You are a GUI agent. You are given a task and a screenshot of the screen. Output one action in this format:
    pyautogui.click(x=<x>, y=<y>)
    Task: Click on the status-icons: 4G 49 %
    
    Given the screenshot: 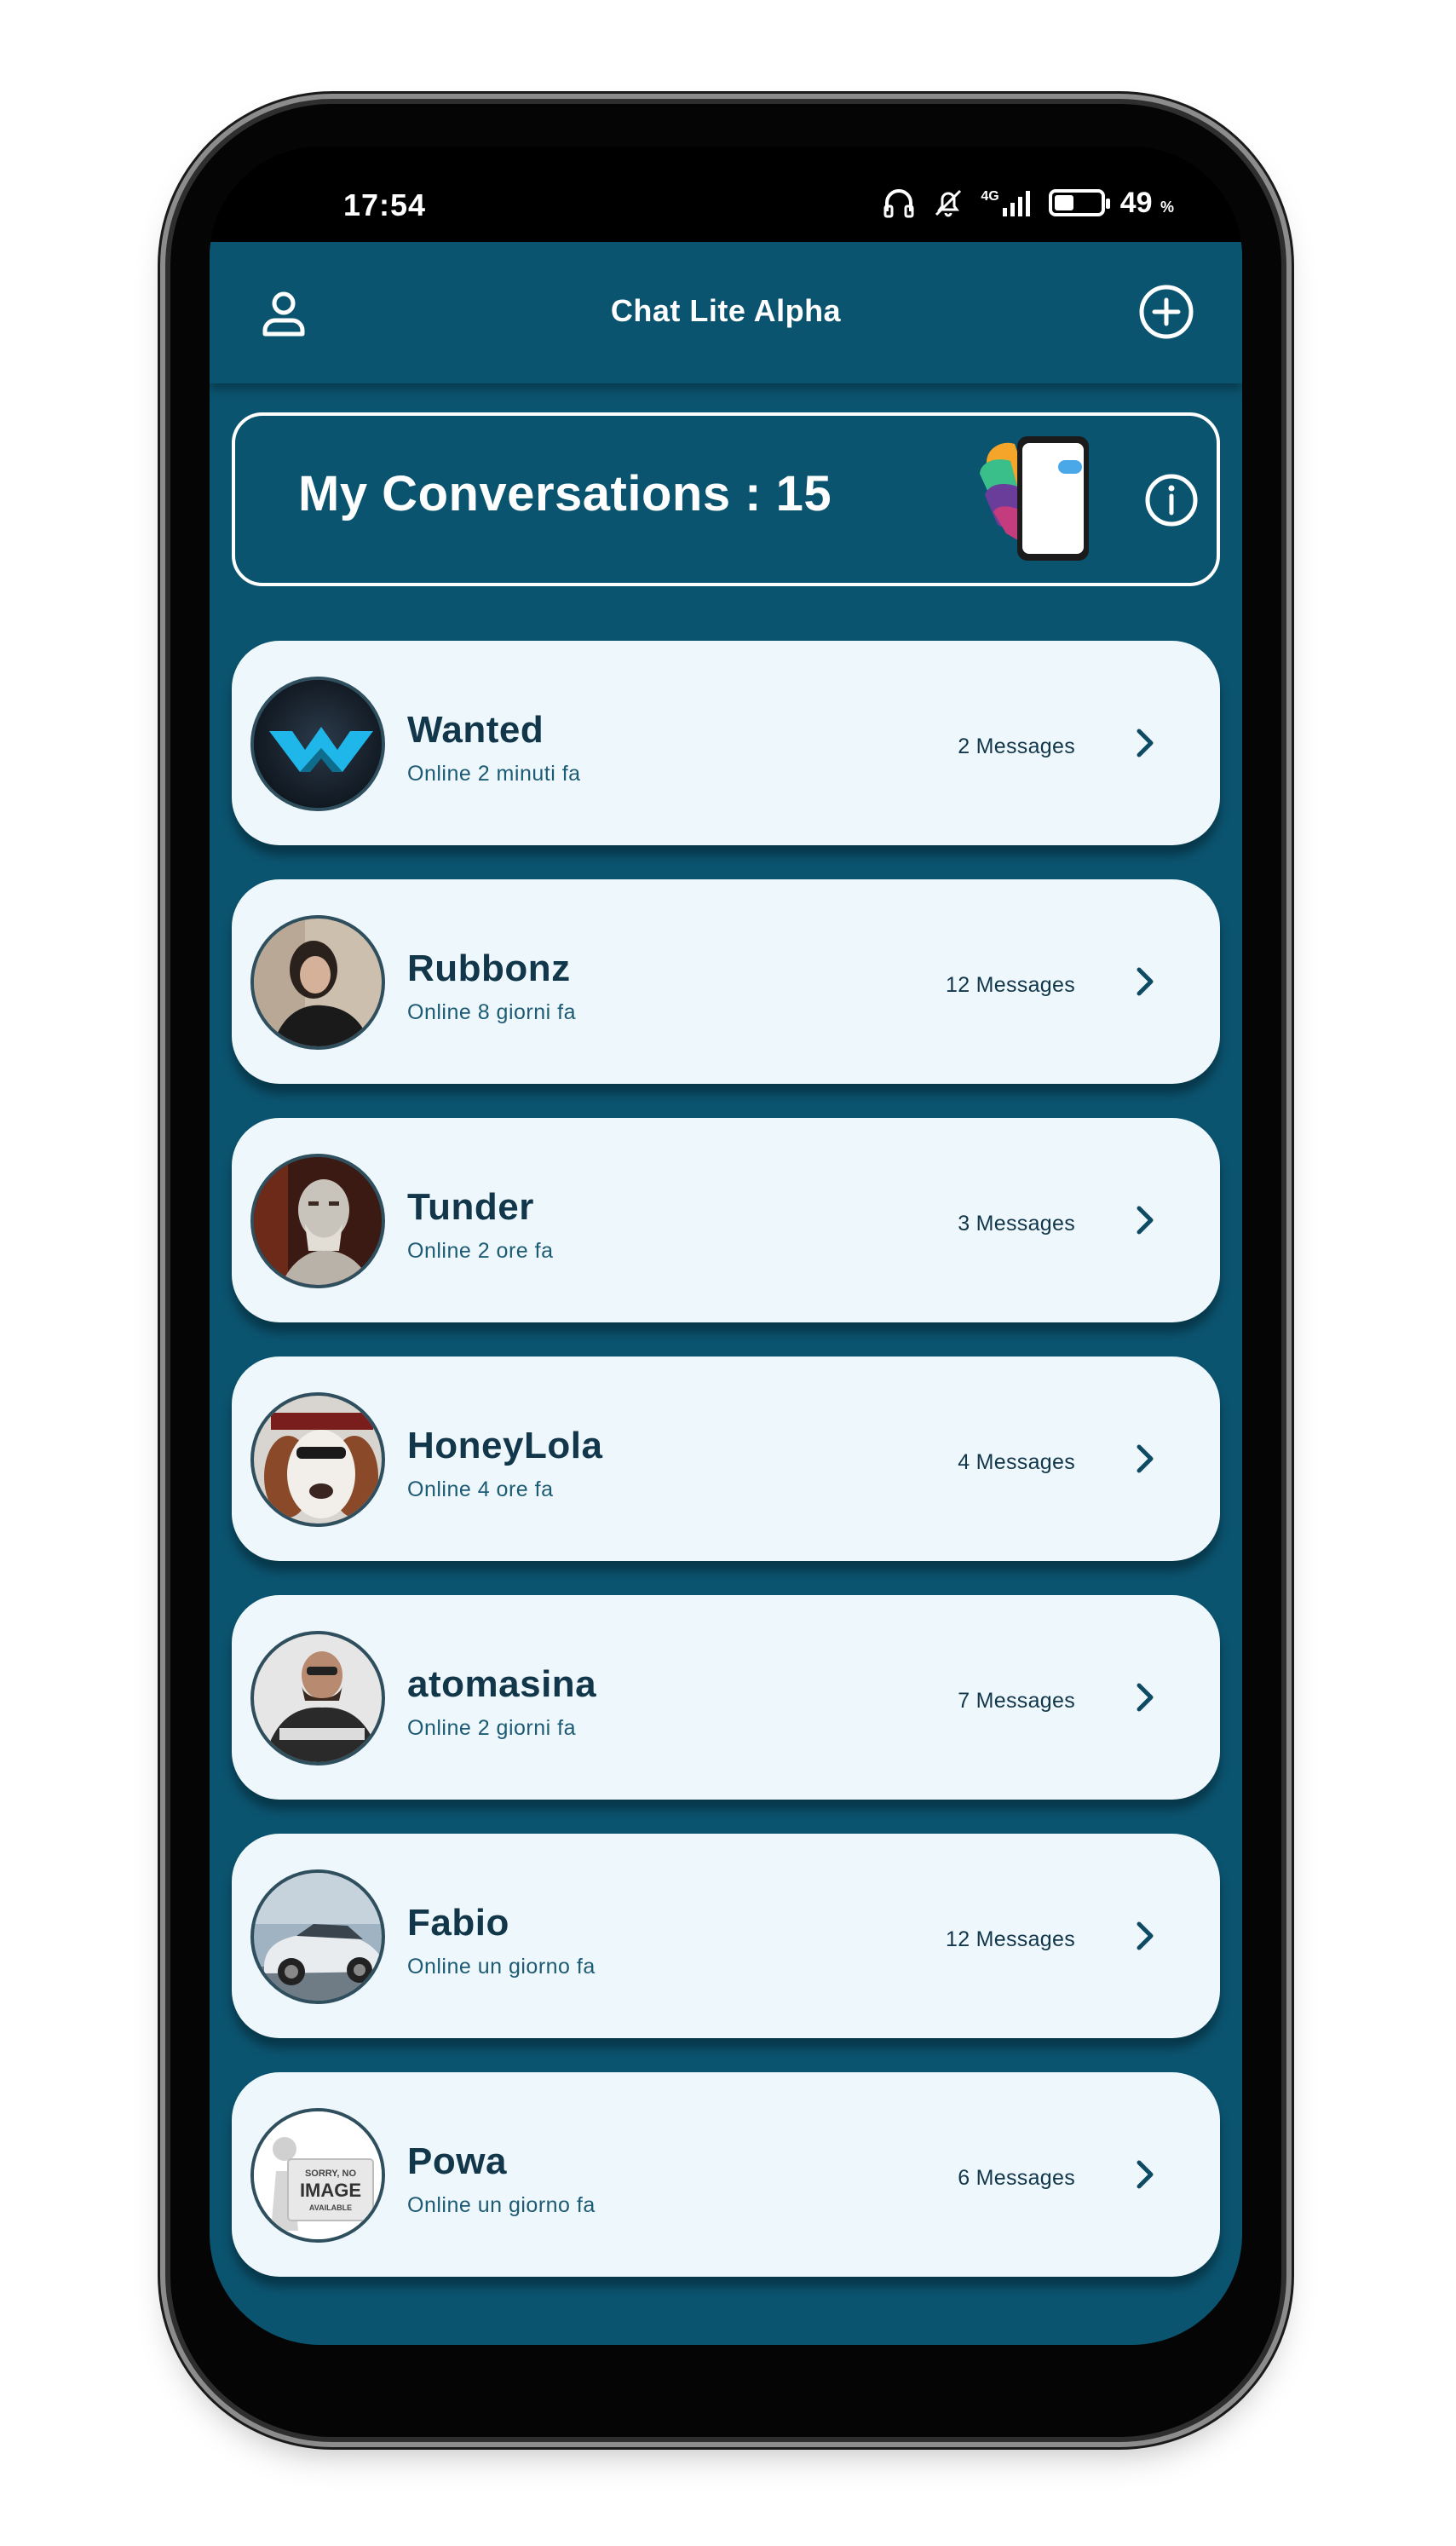 What is the action you would take?
    pyautogui.click(x=1028, y=203)
    